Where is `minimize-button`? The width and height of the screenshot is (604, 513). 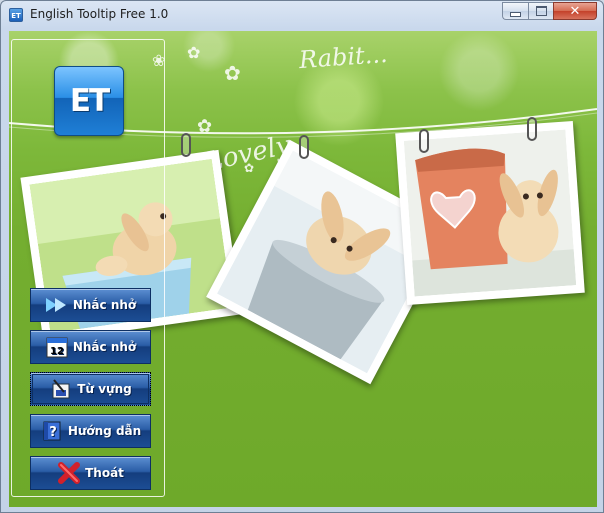
minimize-button is located at coordinates (515, 11).